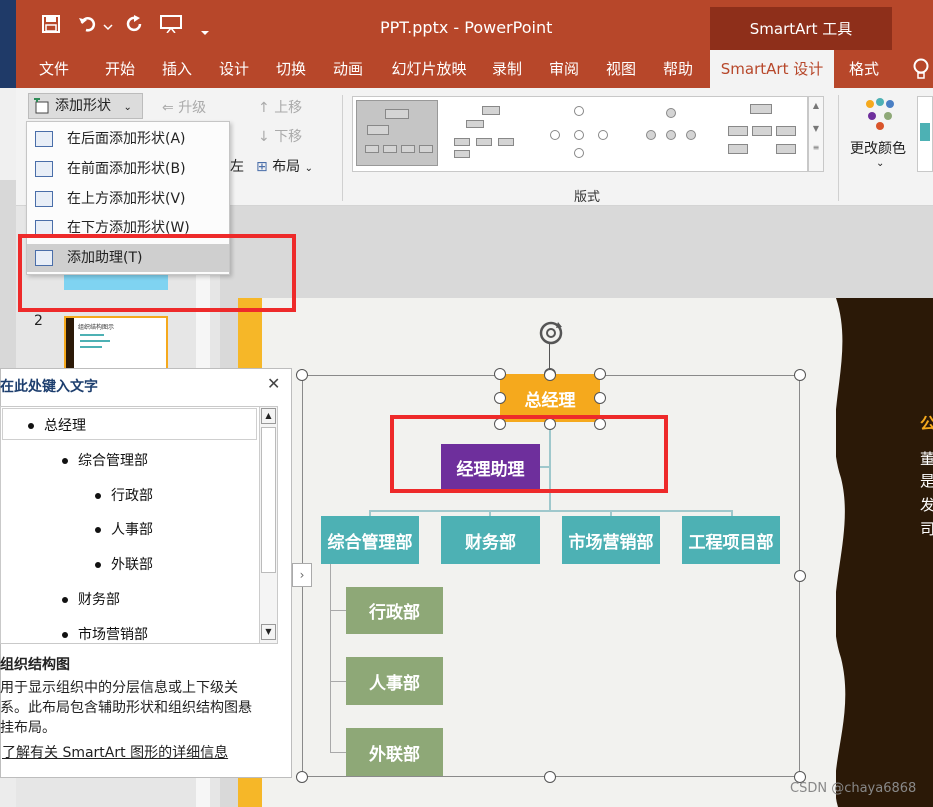 This screenshot has height=807, width=933. Describe the element at coordinates (529, 454) in the screenshot. I see `highlight-assistant-node` at that location.